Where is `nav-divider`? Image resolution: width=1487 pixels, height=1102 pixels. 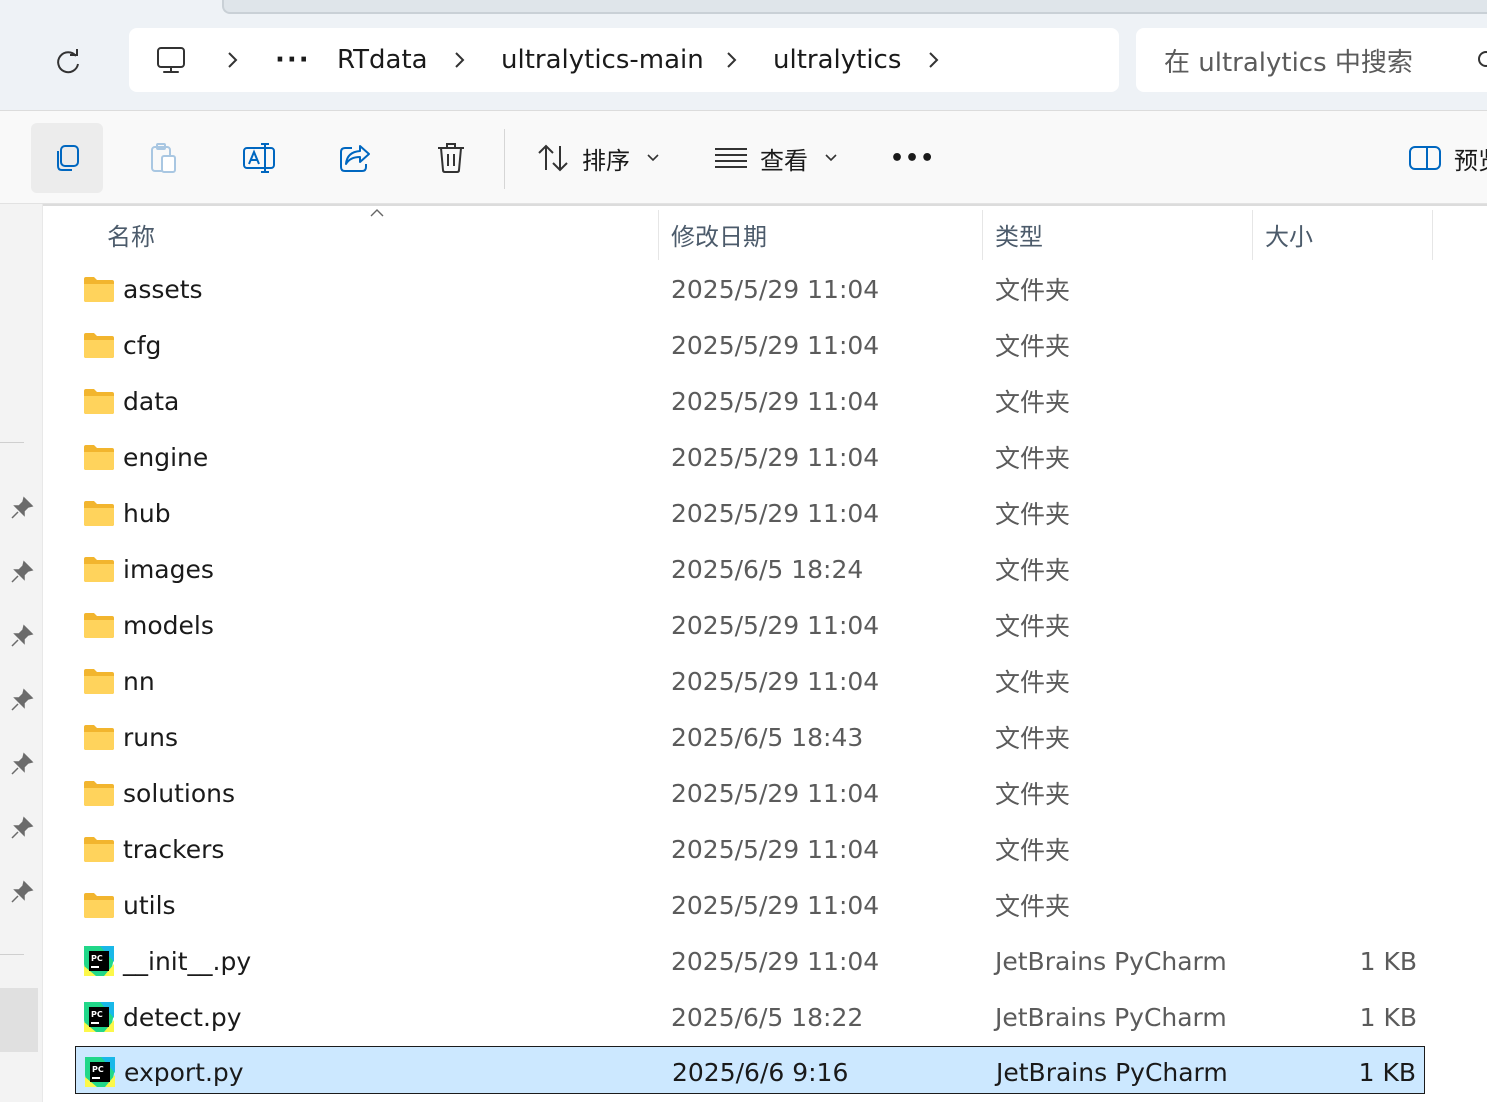 nav-divider is located at coordinates (12, 442).